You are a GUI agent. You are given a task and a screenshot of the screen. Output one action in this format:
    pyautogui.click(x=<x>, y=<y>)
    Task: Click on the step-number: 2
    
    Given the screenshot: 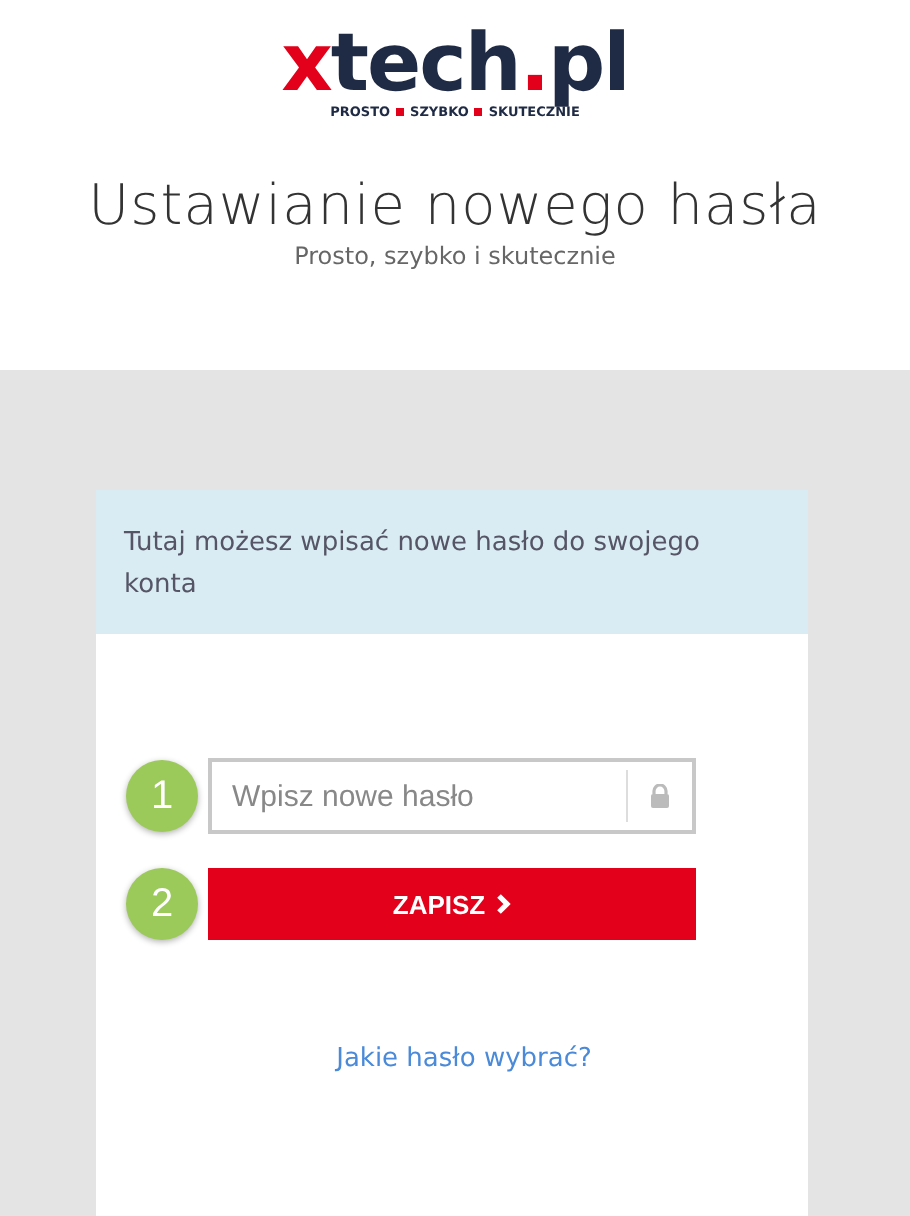 What is the action you would take?
    pyautogui.click(x=162, y=904)
    